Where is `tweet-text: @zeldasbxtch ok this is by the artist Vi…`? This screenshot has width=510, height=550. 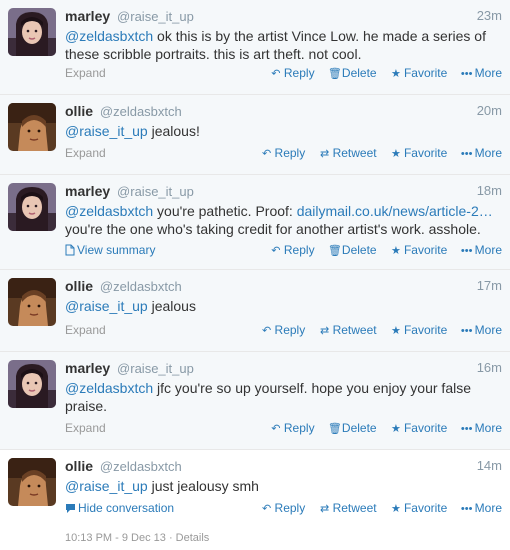
tweet-text: @zeldasbxtch ok this is by the artist Vi… is located at coordinates (283, 45).